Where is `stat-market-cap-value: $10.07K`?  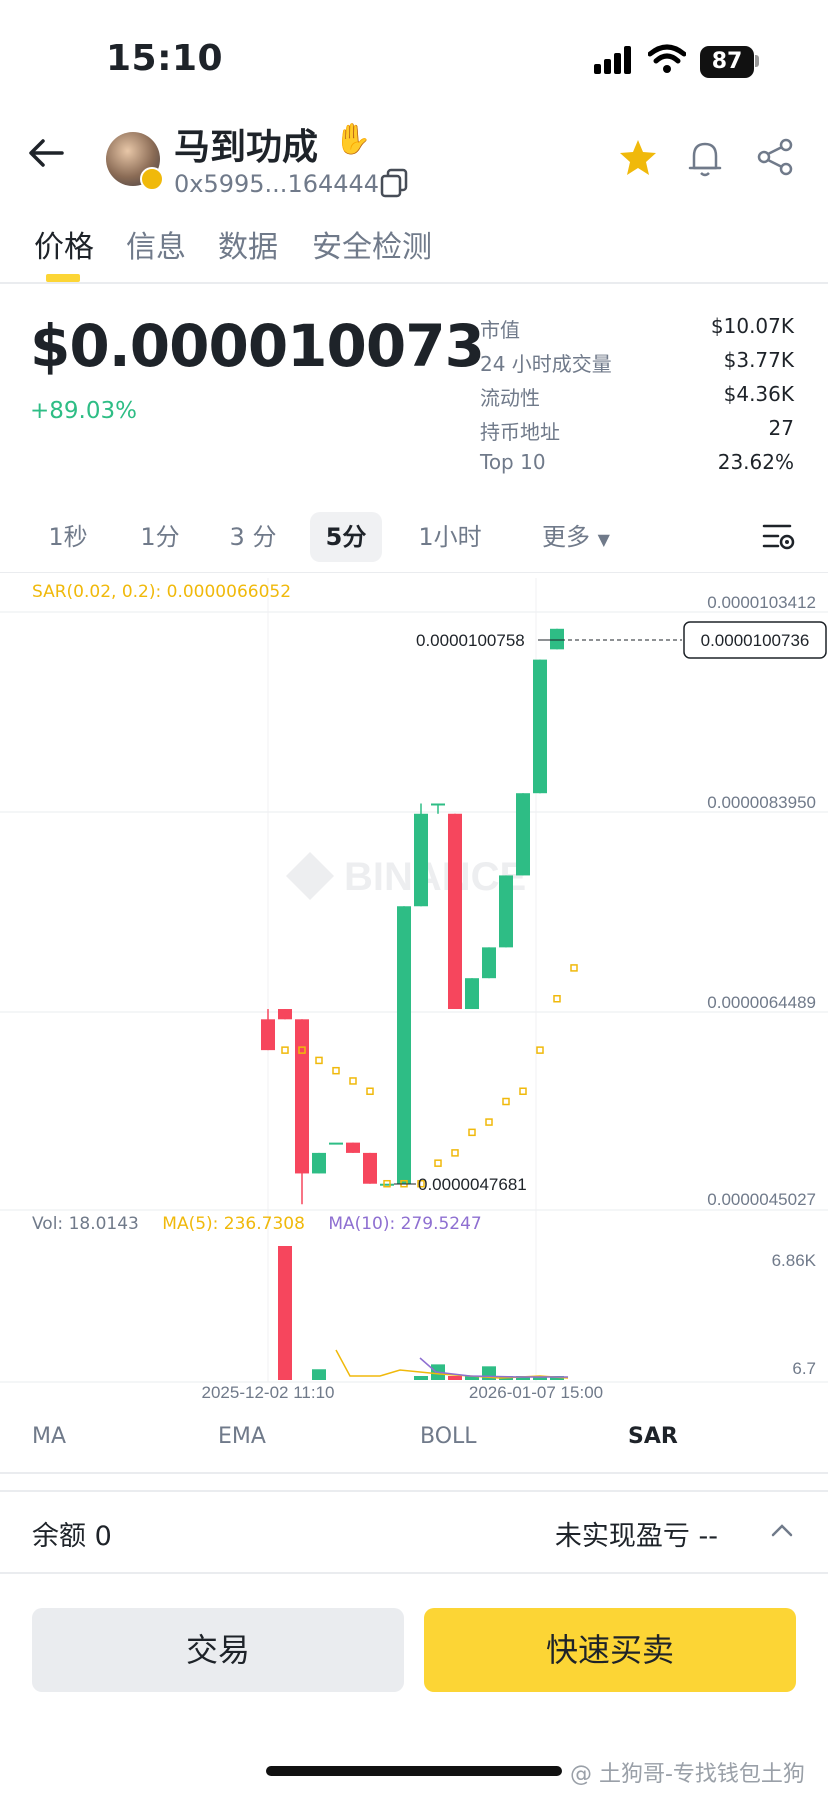
stat-market-cap-value: $10.07K is located at coordinates (752, 326).